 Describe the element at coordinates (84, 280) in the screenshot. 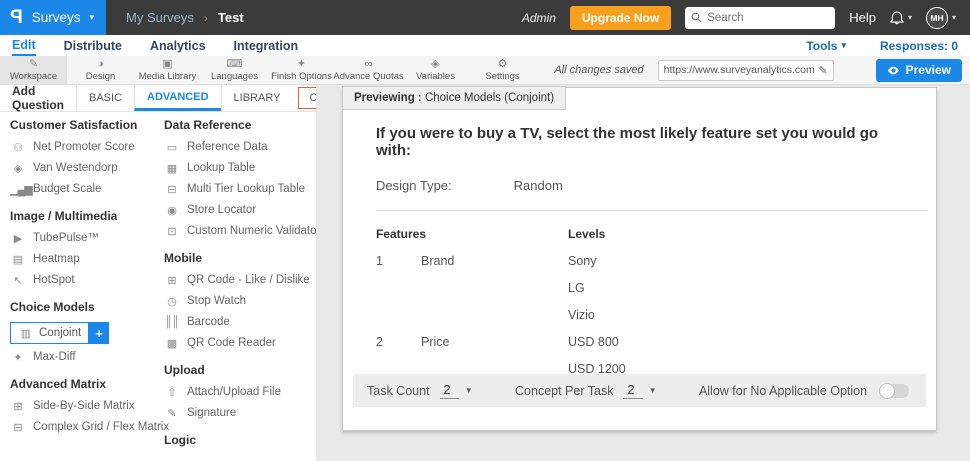

I see `sidebar-item-hotspot: ↖ HotSpot` at that location.